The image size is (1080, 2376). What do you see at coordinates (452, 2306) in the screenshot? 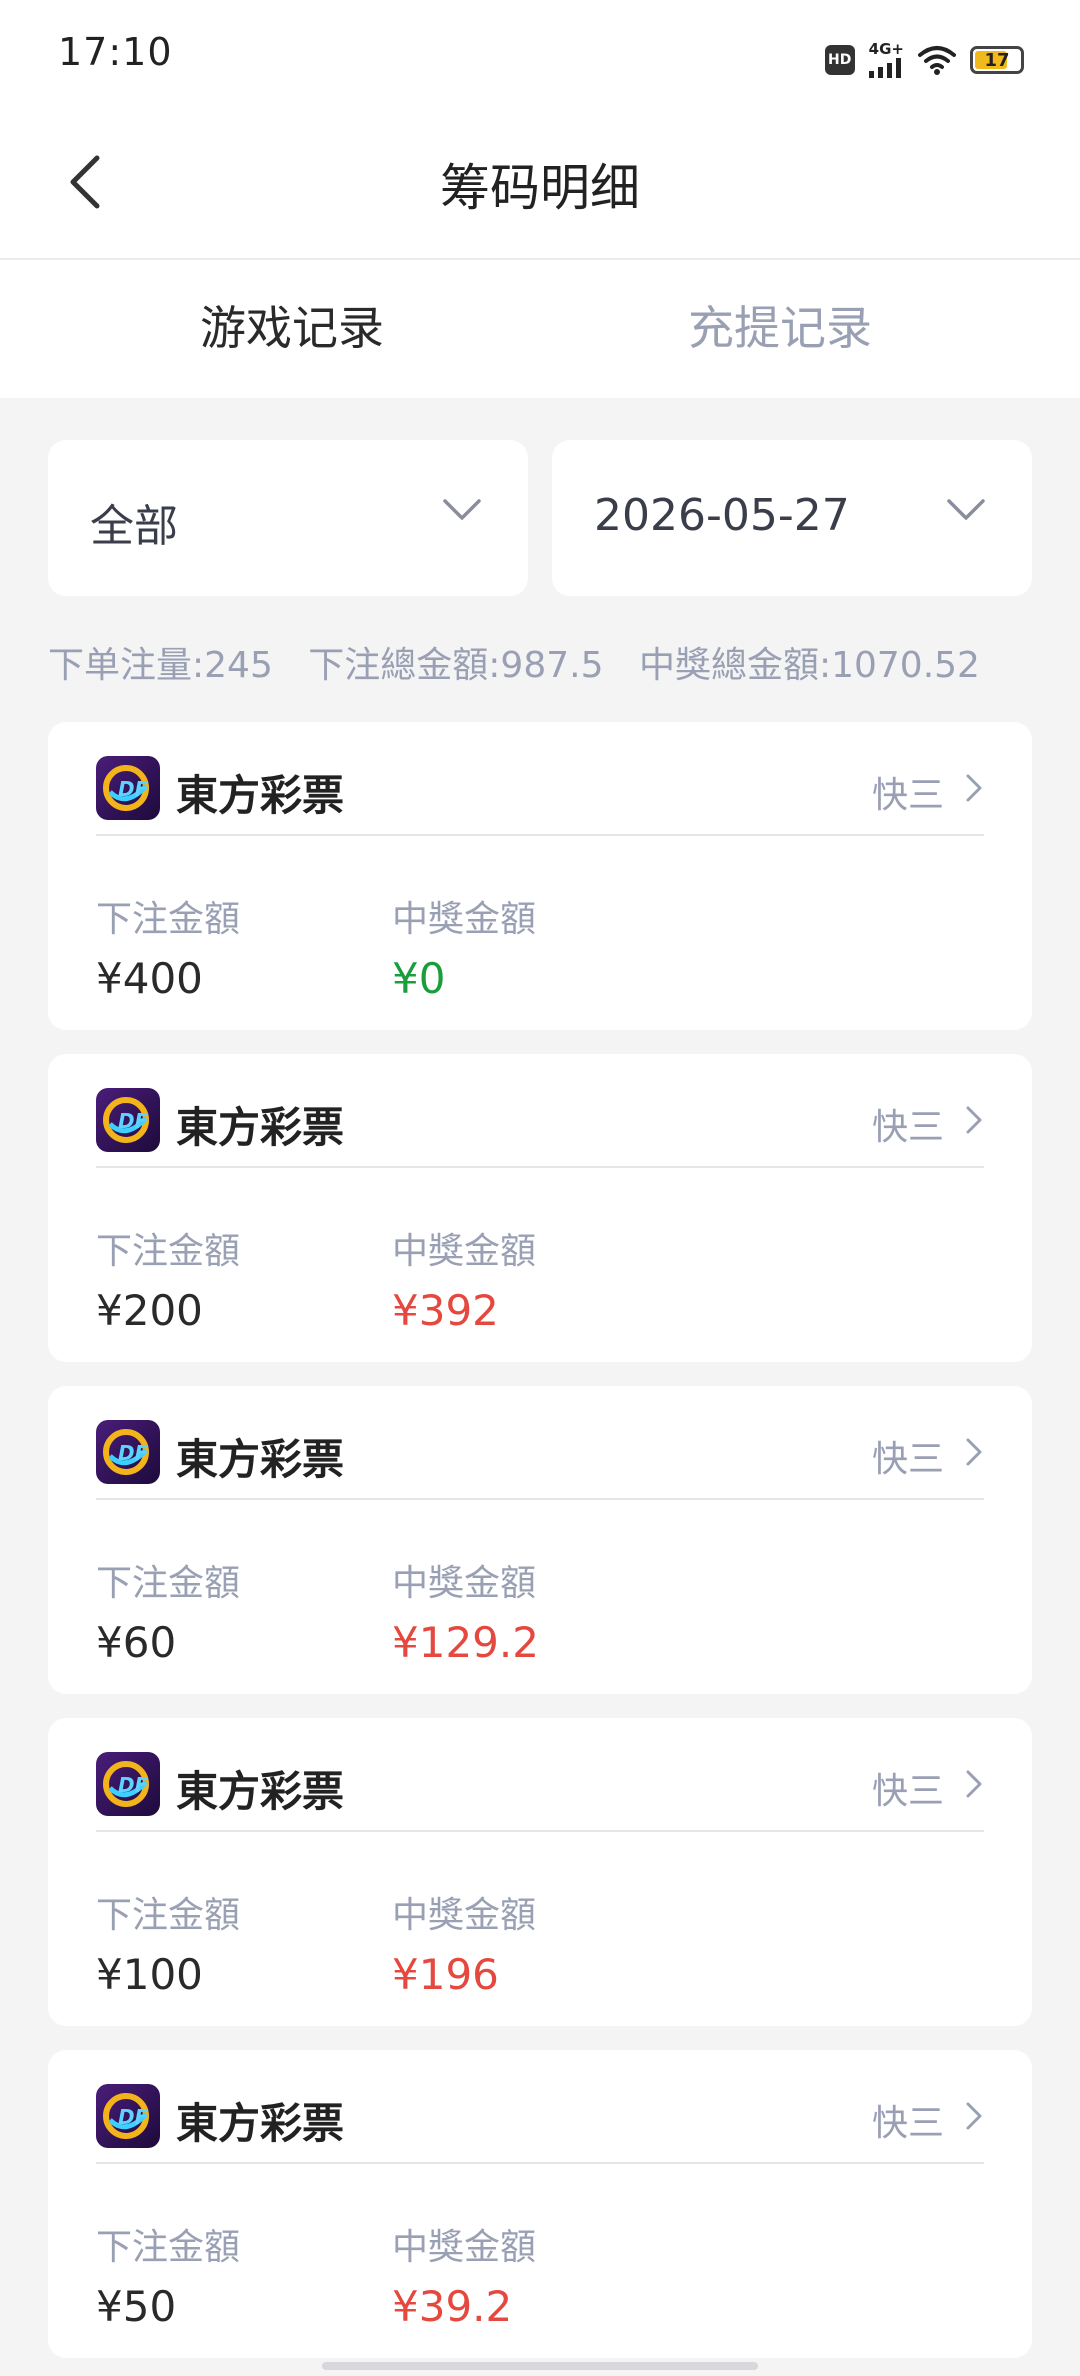
I see `win-amount: ¥39.2` at bounding box center [452, 2306].